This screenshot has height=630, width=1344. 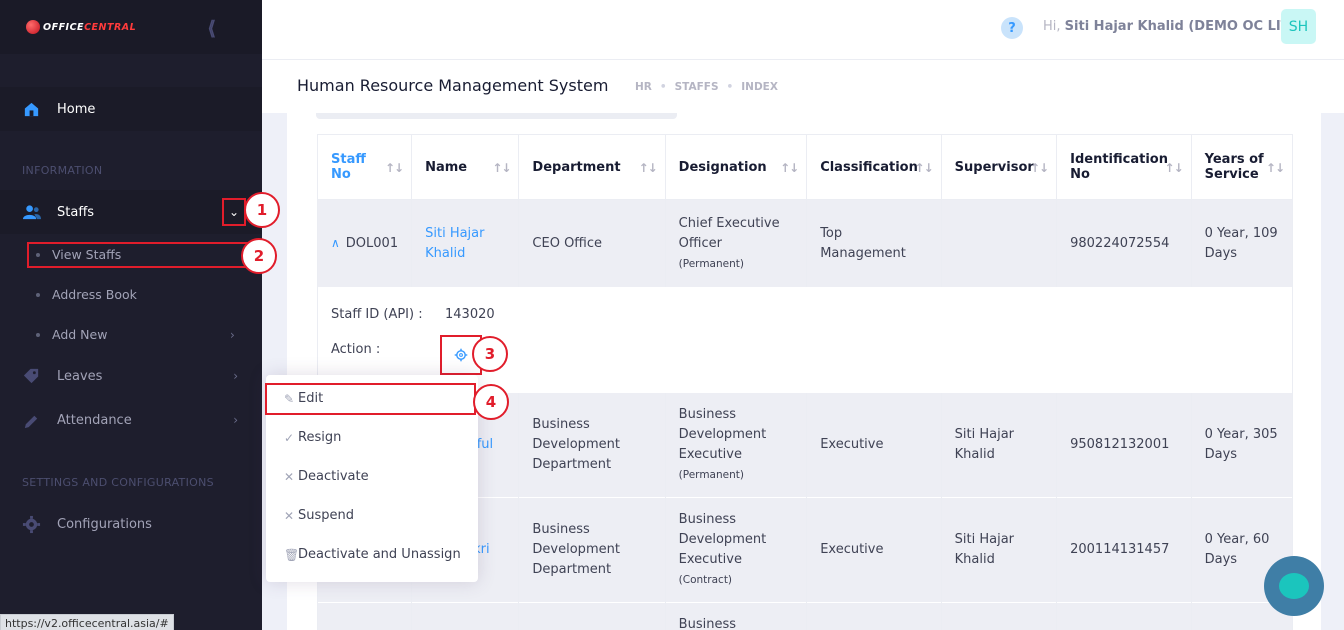 I want to click on breadcrumb: HR • STAFFS • INDEX, so click(x=706, y=87).